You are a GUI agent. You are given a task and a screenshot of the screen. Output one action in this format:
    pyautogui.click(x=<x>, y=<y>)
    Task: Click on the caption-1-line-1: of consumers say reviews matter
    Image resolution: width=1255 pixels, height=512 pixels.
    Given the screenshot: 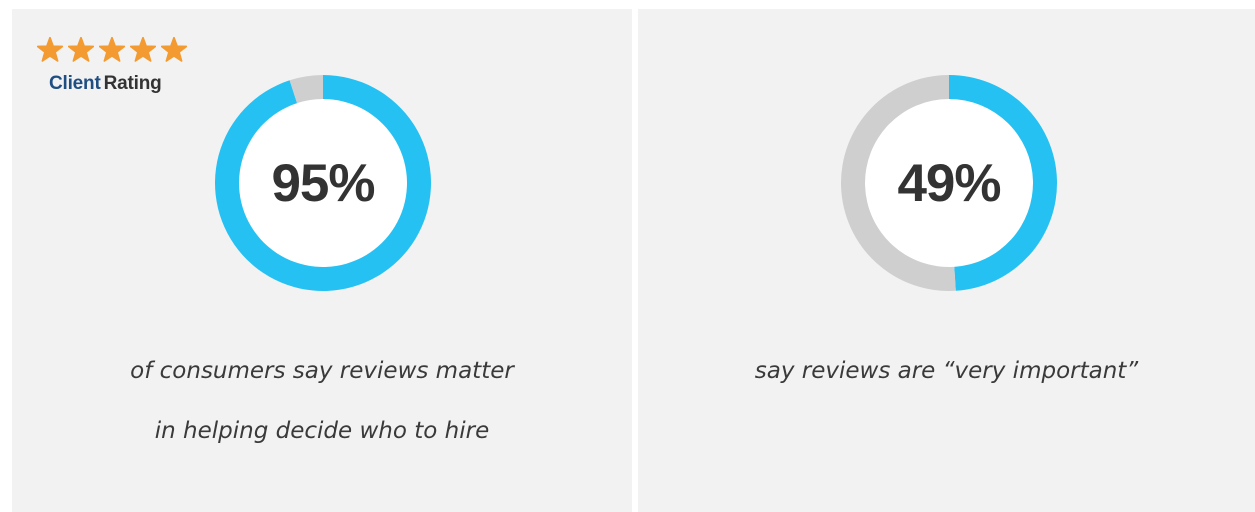 What is the action you would take?
    pyautogui.click(x=322, y=371)
    